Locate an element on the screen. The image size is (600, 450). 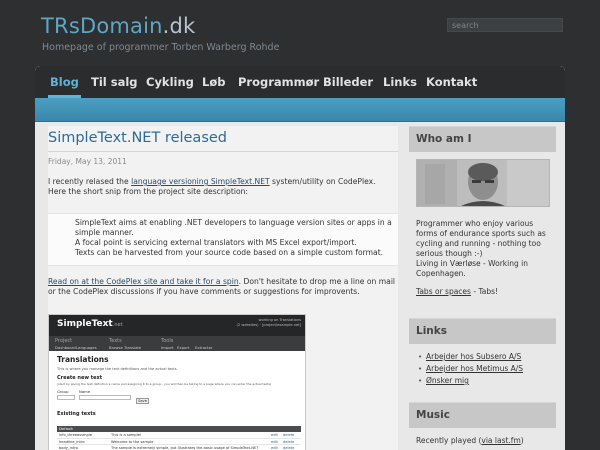
bio-line: Copenhagen. is located at coordinates (441, 273).